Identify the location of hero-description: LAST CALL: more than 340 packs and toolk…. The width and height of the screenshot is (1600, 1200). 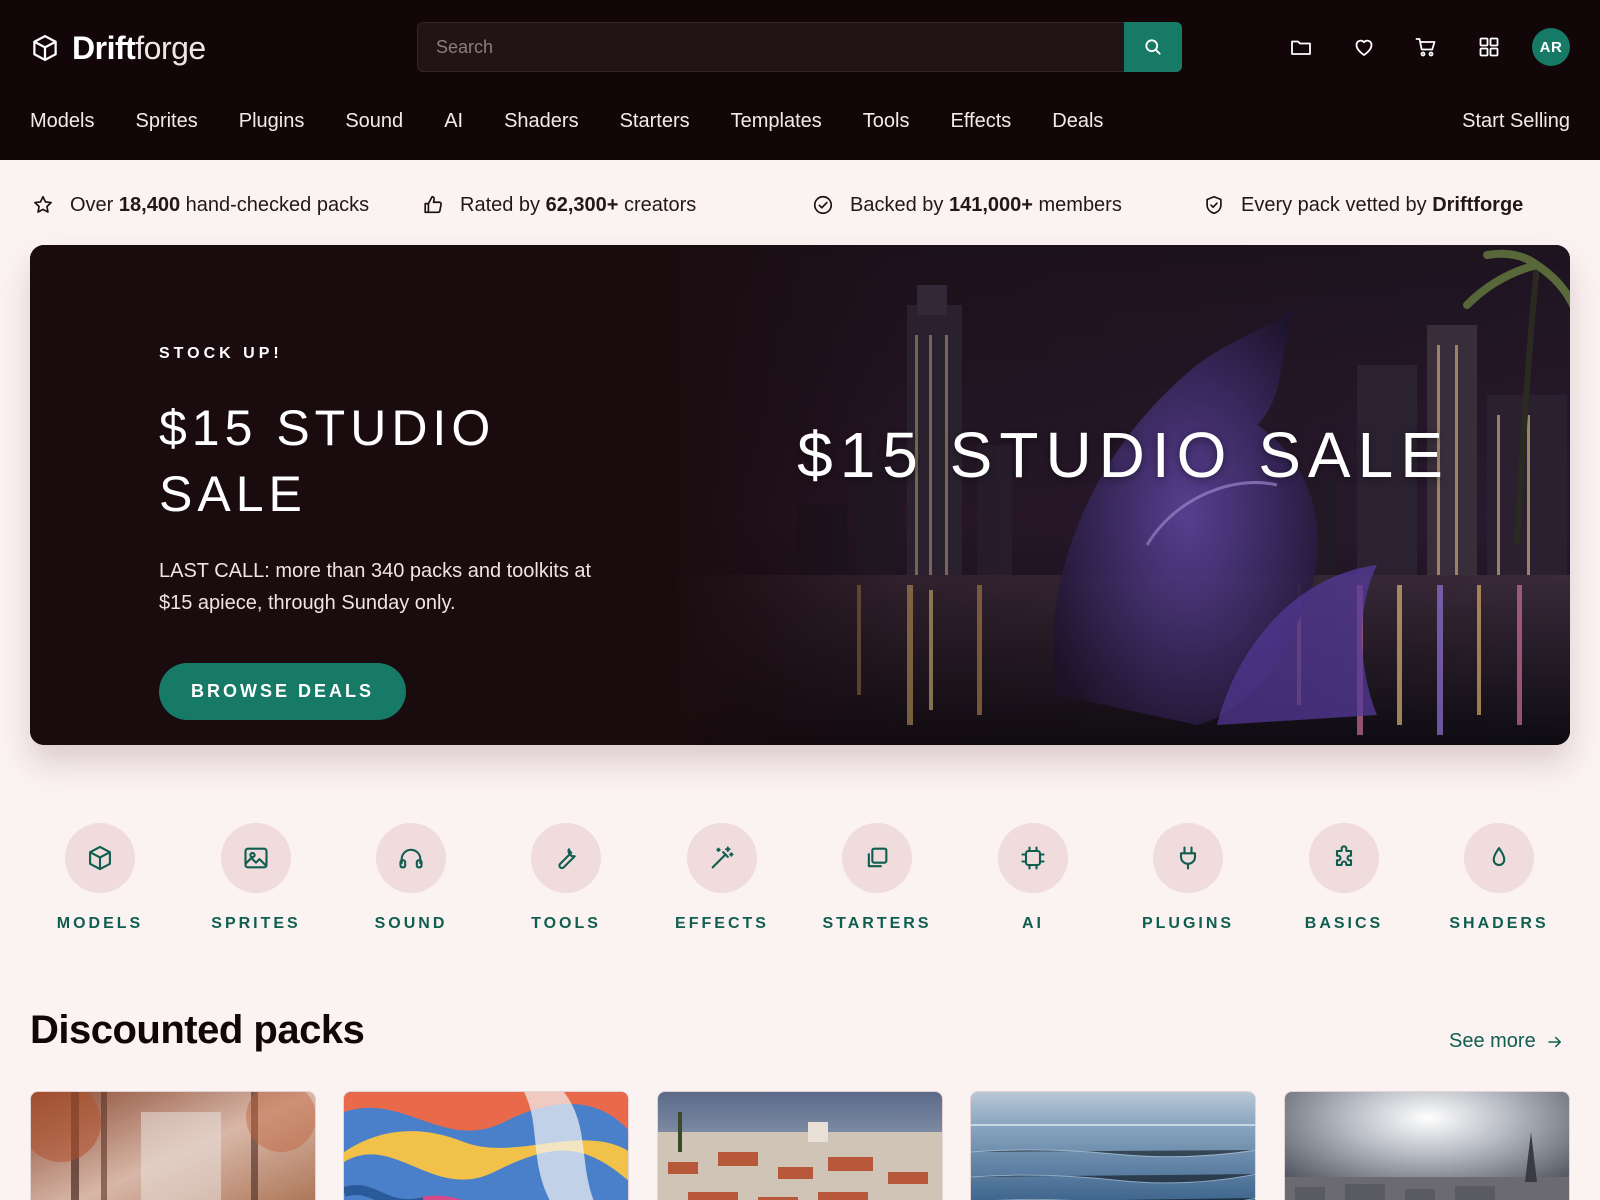
(375, 587).